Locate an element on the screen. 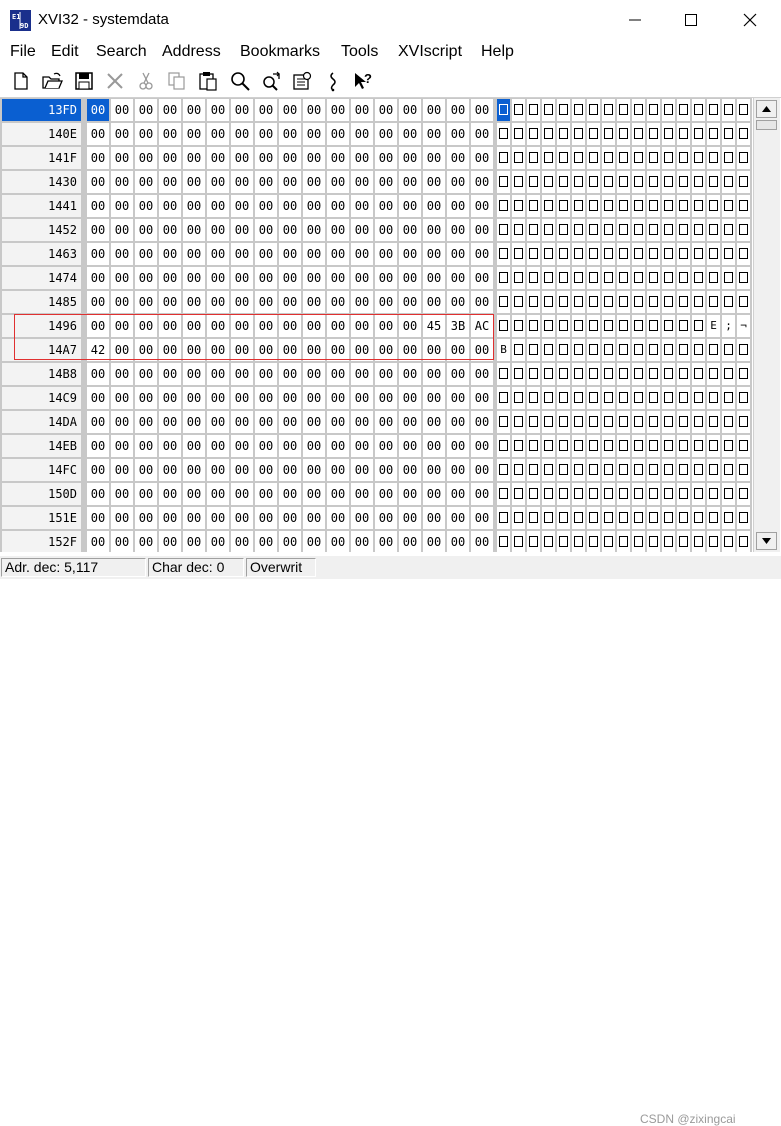  vertical-scrollbar is located at coordinates (766, 325).